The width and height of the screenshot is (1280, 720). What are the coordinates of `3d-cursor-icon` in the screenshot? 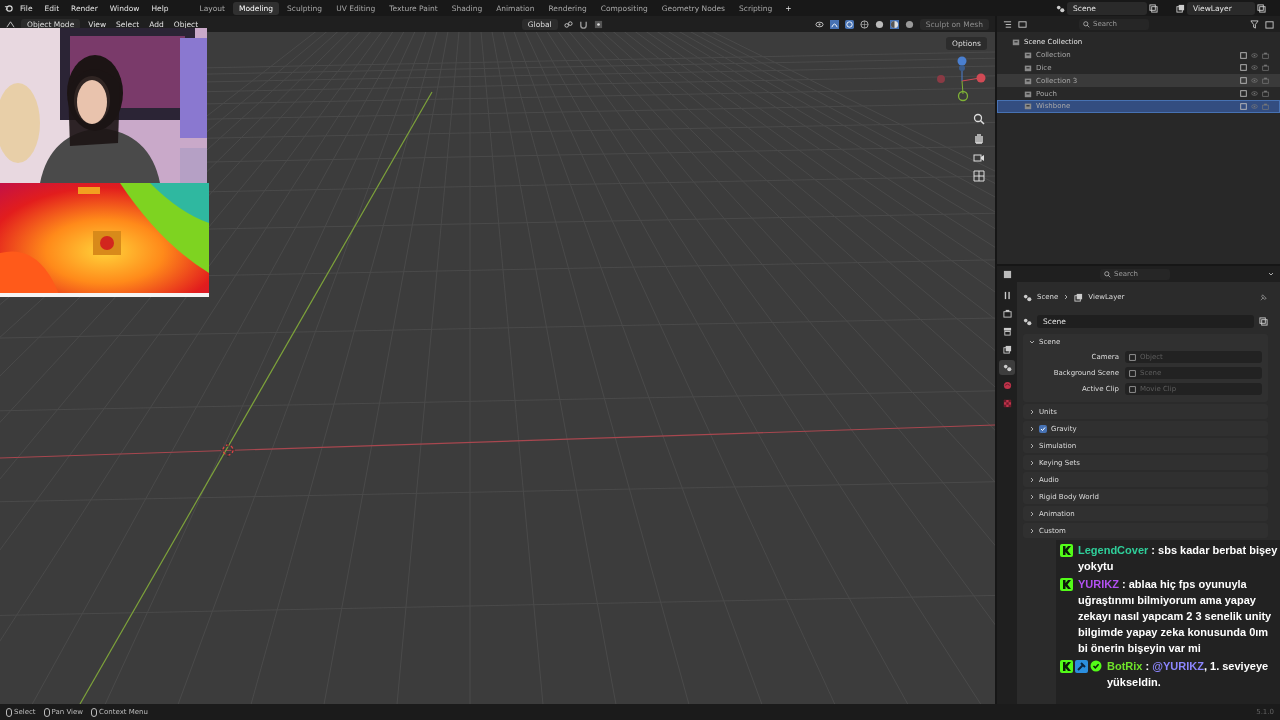 It's located at (228, 450).